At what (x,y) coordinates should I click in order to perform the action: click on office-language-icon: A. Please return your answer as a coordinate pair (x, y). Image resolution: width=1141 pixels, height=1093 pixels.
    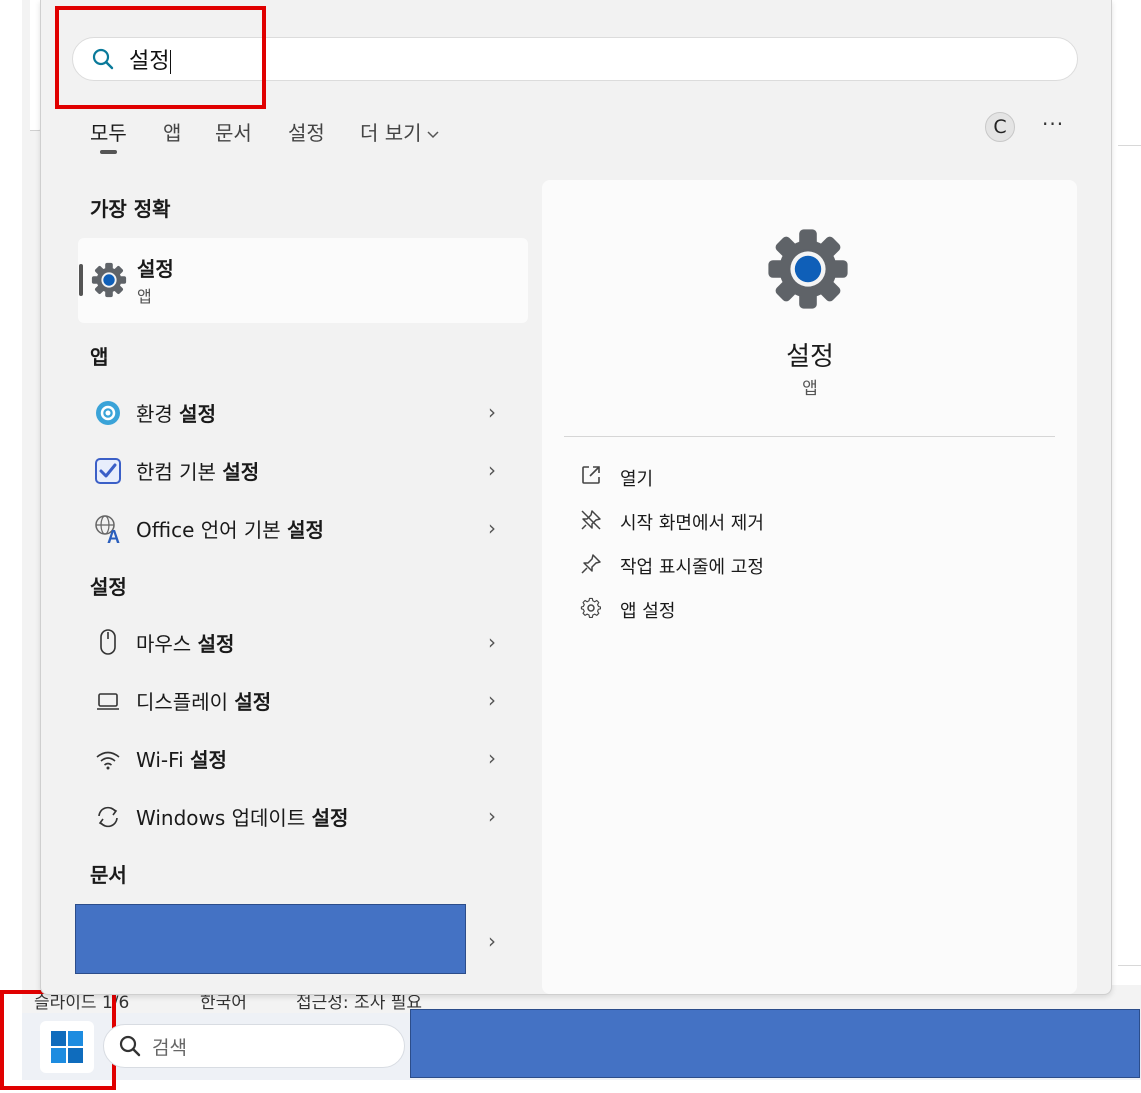
    Looking at the image, I should click on (107, 529).